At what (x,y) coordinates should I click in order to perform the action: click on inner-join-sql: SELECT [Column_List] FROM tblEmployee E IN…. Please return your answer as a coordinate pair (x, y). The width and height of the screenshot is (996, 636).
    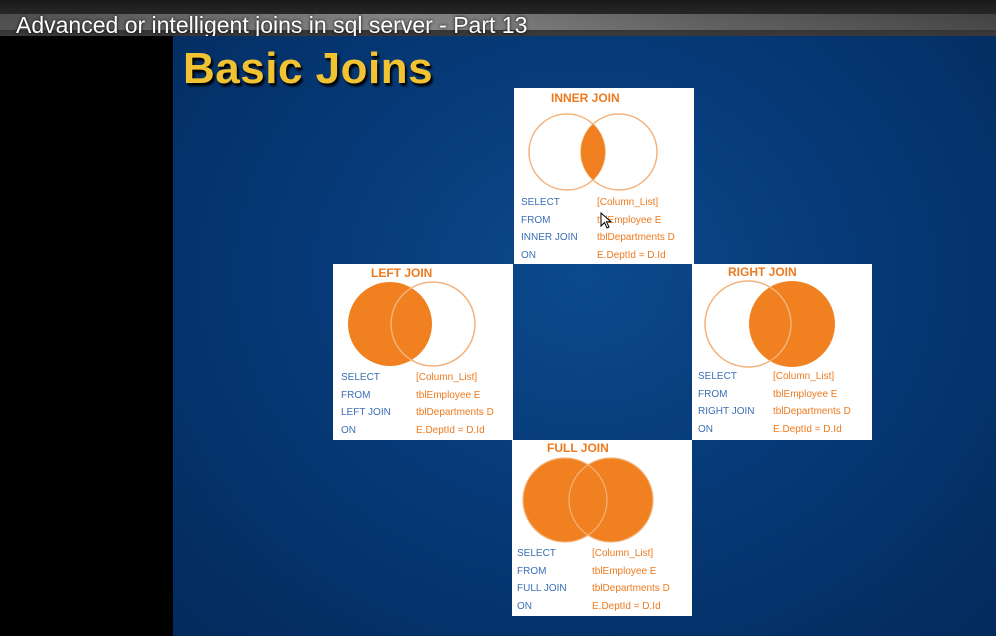
    Looking at the image, I should click on (598, 229).